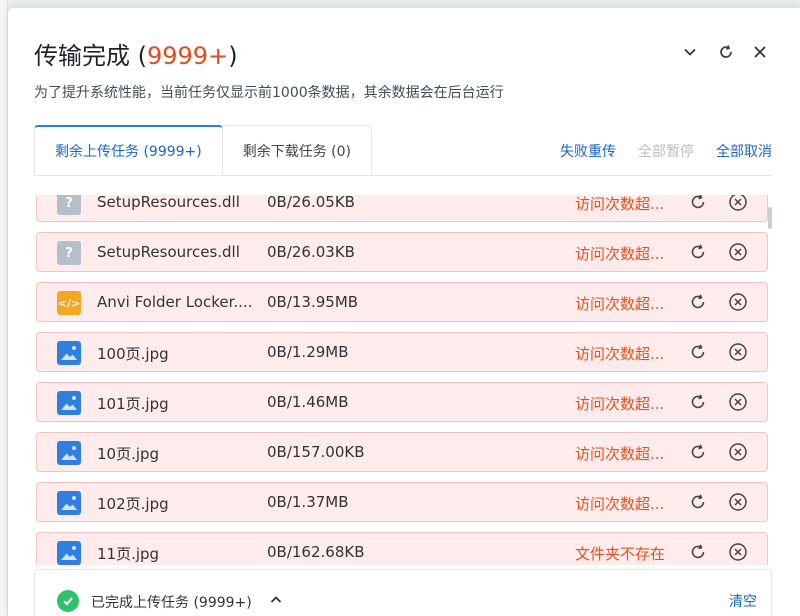 The width and height of the screenshot is (800, 616). Describe the element at coordinates (269, 93) in the screenshot. I see `dialog-subtitle: 为了提升系统性能，当前任务仅显示前1000条数据，其余数据会在后台运行` at that location.